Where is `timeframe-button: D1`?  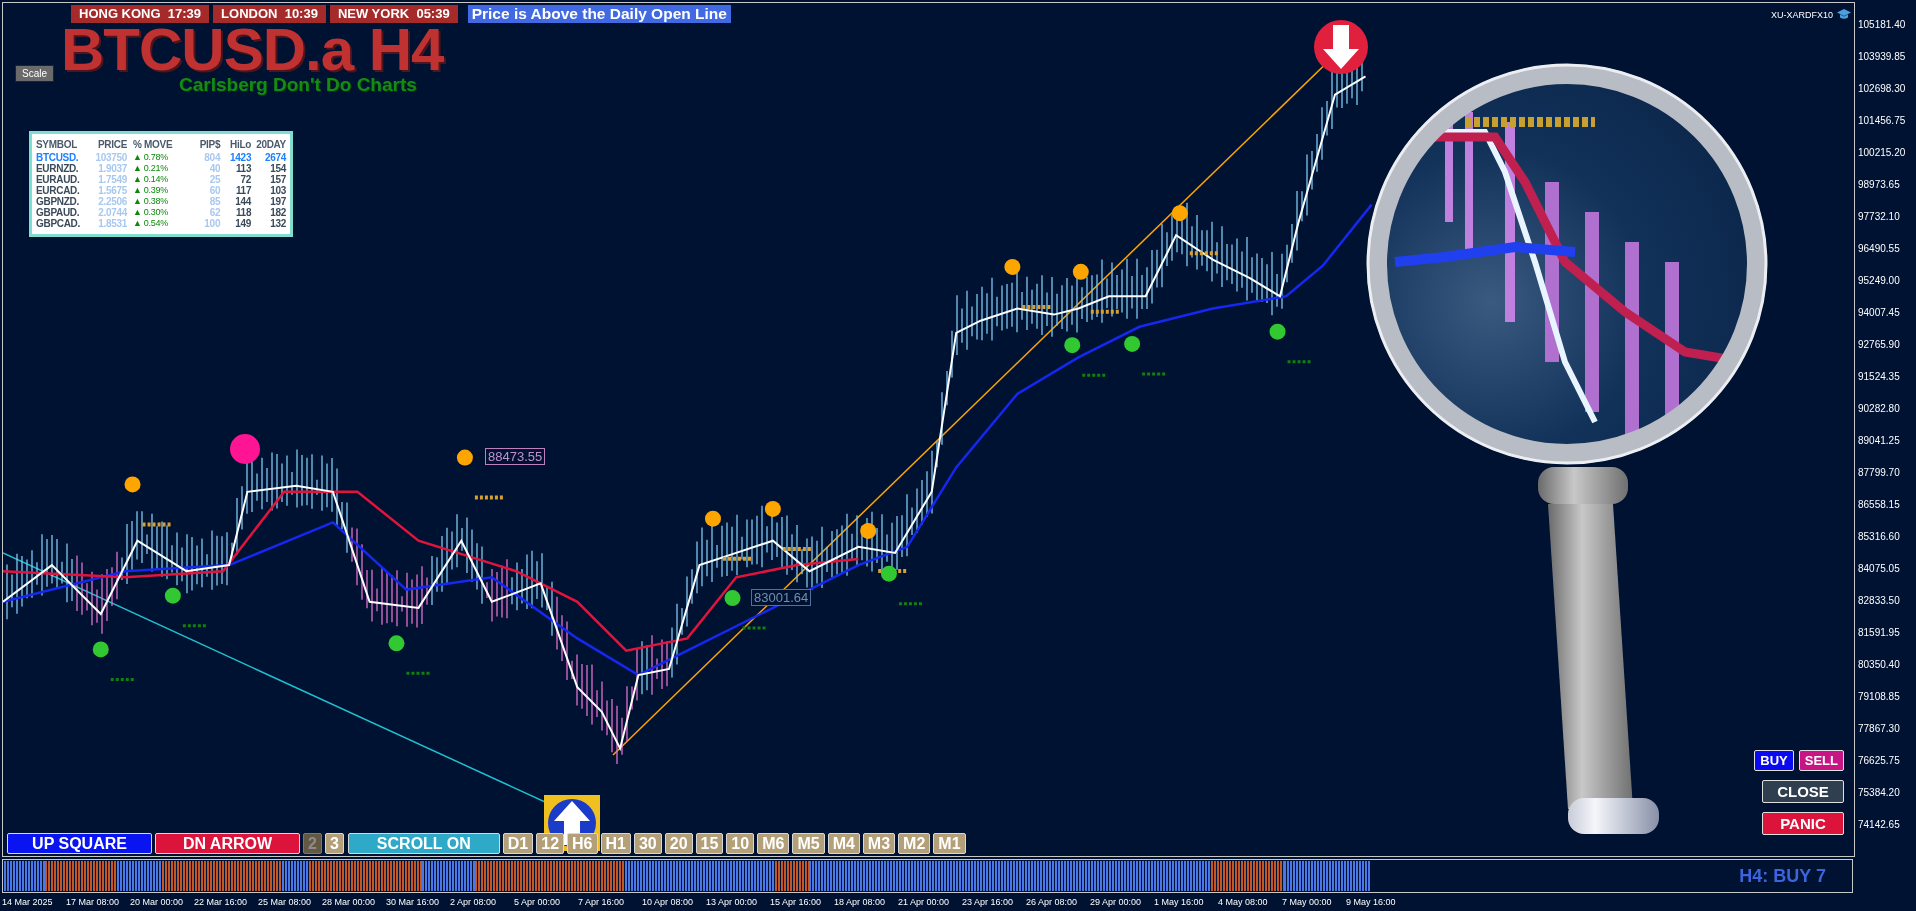
timeframe-button: D1 is located at coordinates (518, 843).